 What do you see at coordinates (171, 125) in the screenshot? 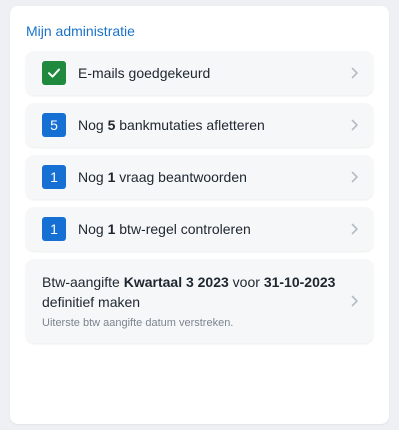
I see `task-label: Nog 5 bankmutaties afletteren` at bounding box center [171, 125].